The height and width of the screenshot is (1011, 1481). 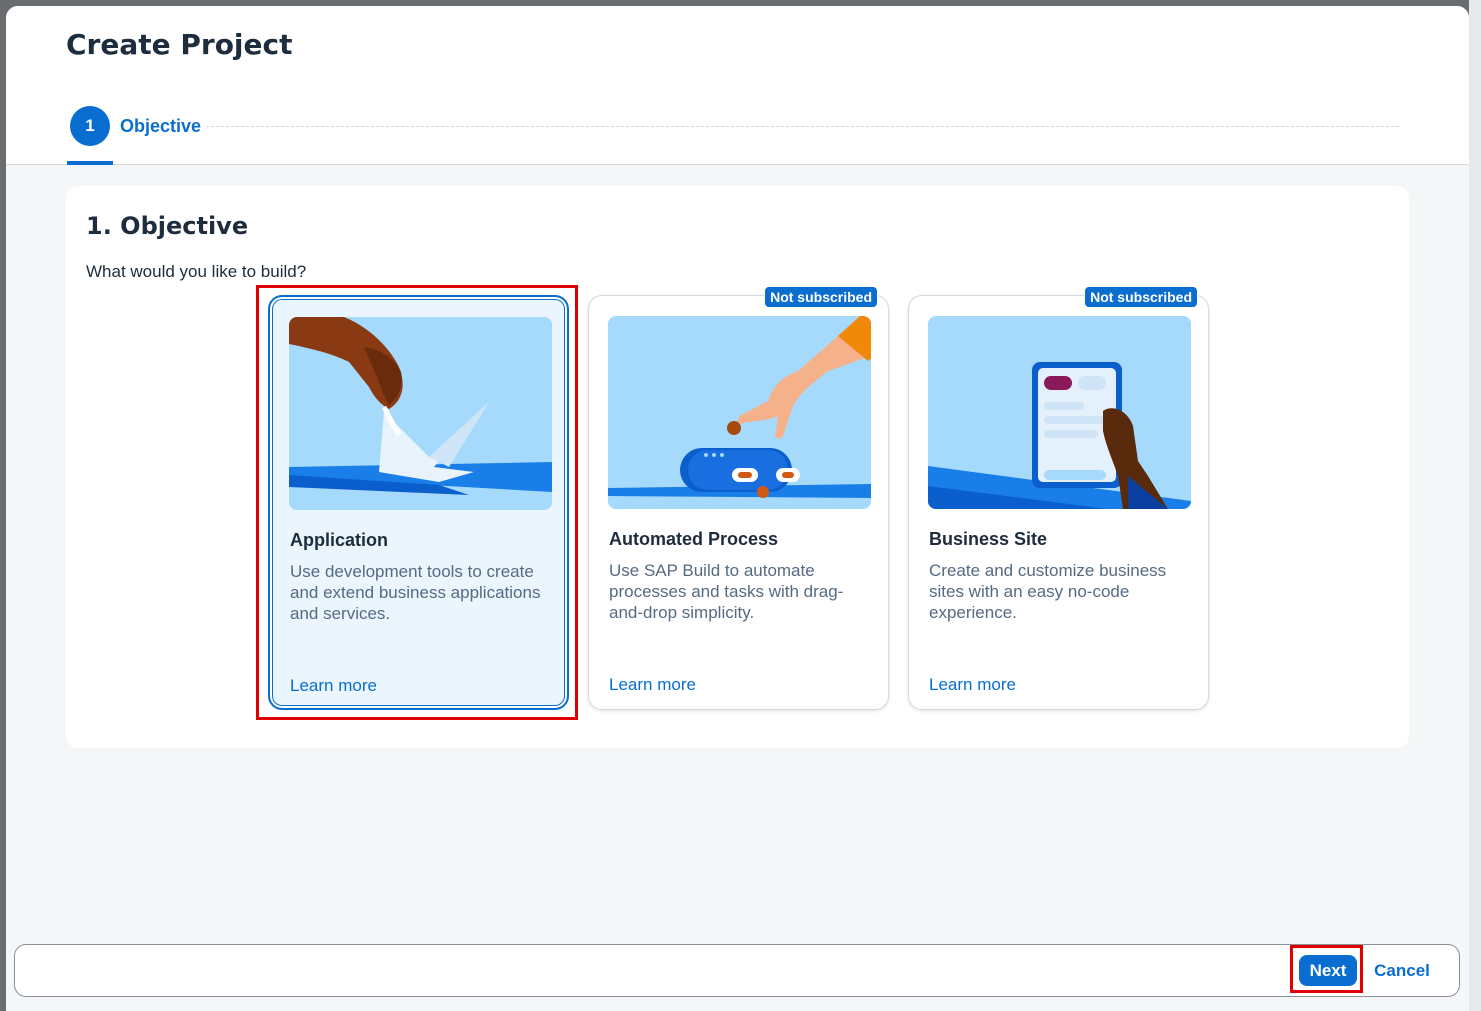 I want to click on card-title: Automated Process, so click(x=694, y=539).